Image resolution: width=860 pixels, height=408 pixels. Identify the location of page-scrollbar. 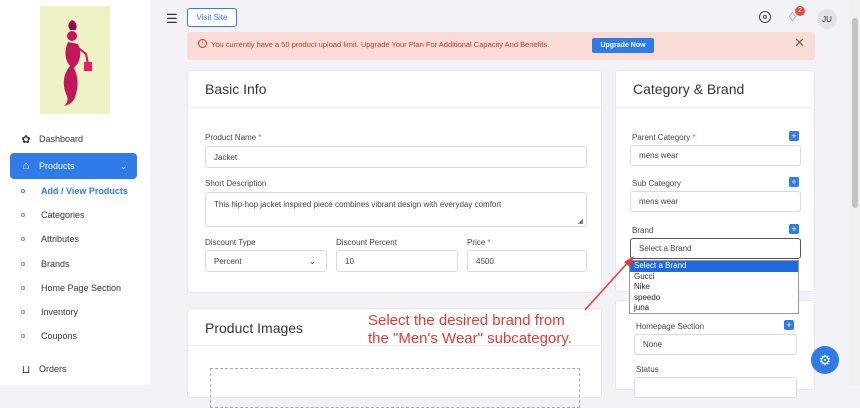
(855, 192).